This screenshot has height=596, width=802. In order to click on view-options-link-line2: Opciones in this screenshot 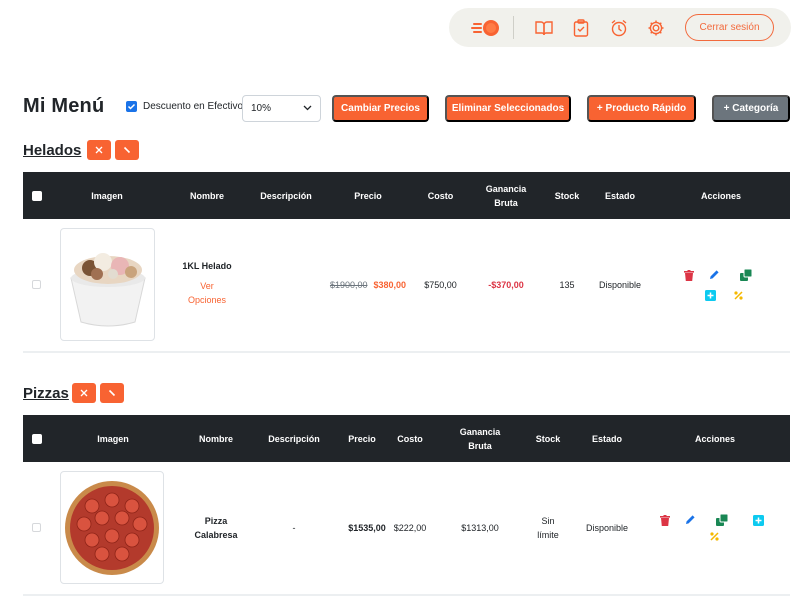, I will do `click(207, 300)`.